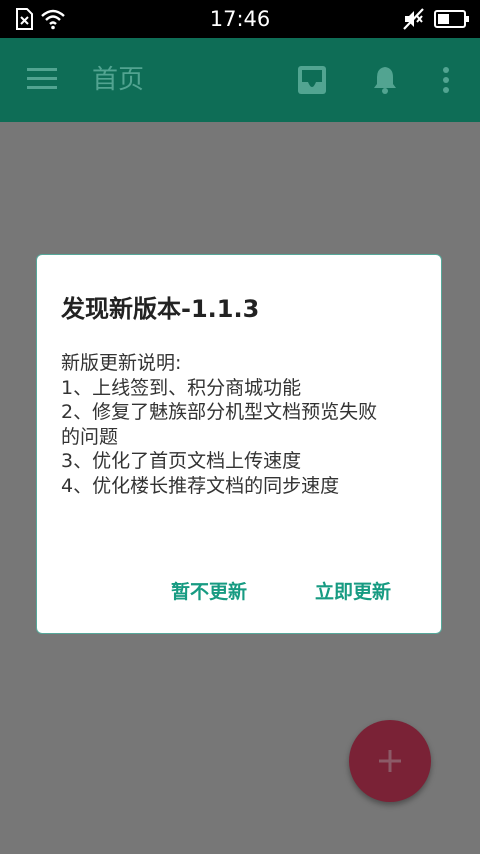 Image resolution: width=480 pixels, height=854 pixels. I want to click on bell-icon, so click(385, 80).